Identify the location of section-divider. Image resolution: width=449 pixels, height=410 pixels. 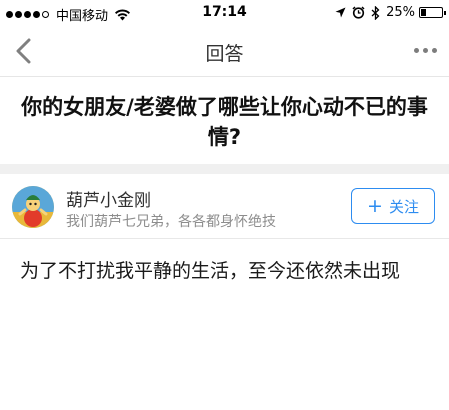
(224, 169).